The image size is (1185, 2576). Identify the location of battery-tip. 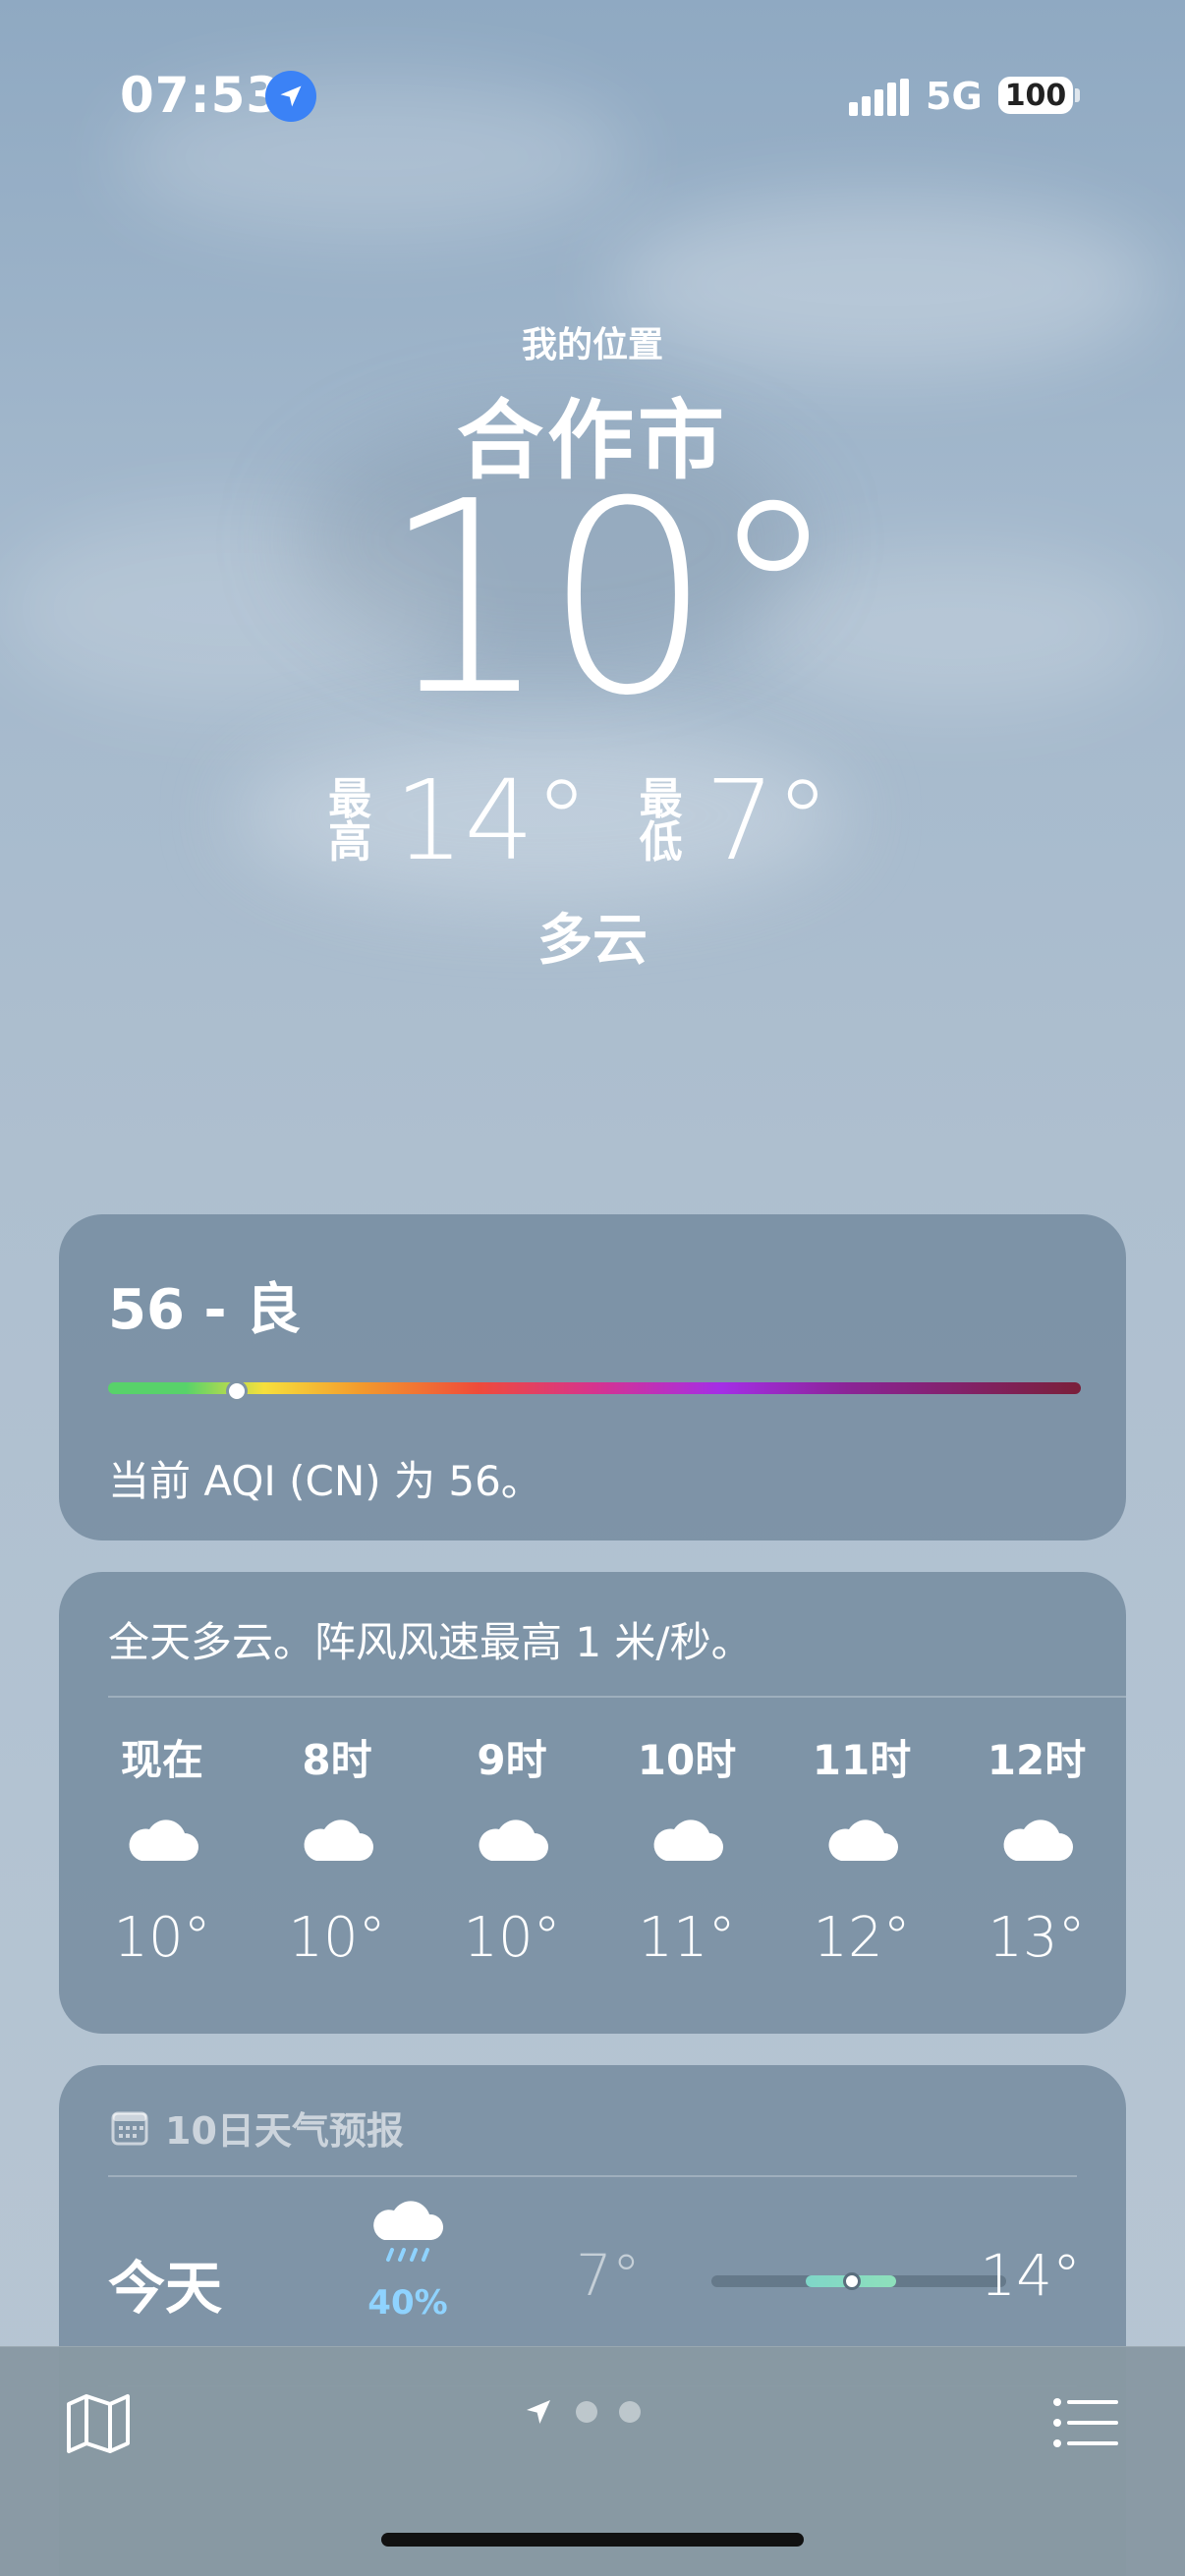
(1077, 95).